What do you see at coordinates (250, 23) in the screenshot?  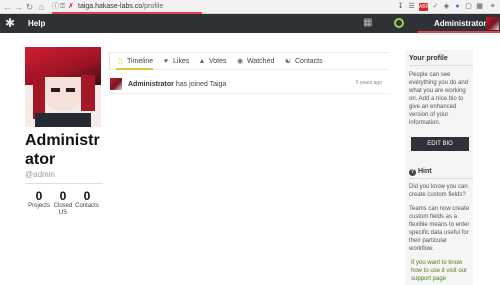 I see `app-topbar: ✱ Help ▦ Administrator` at bounding box center [250, 23].